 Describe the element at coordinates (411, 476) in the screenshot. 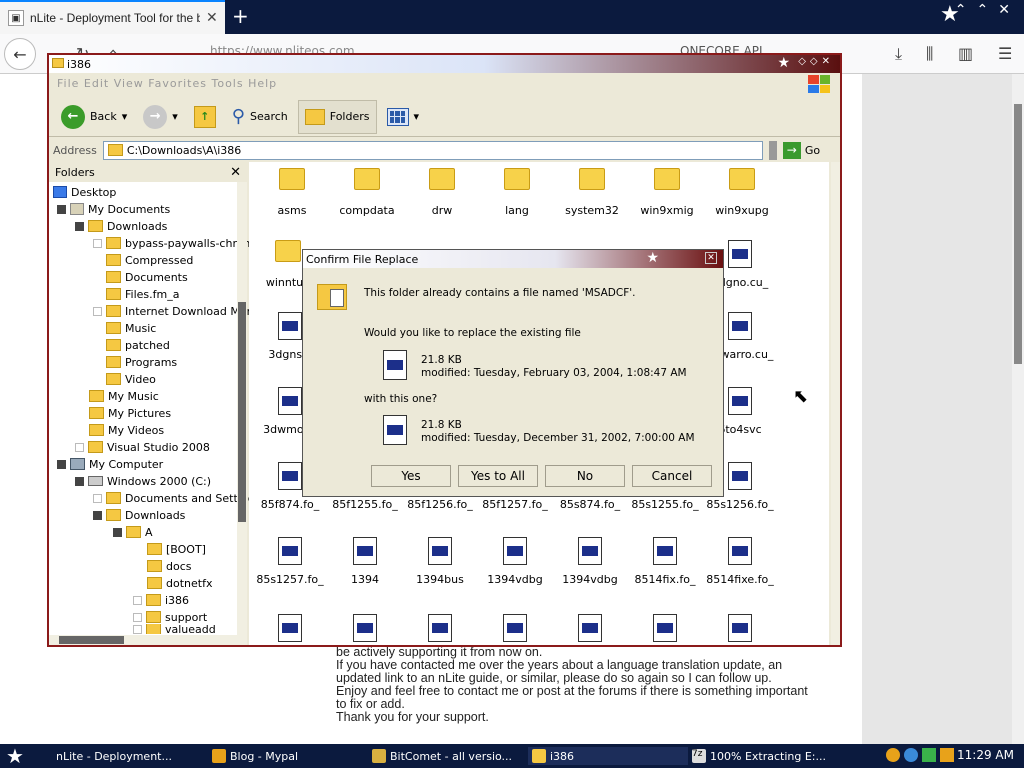

I see `yes-button: Yes` at that location.